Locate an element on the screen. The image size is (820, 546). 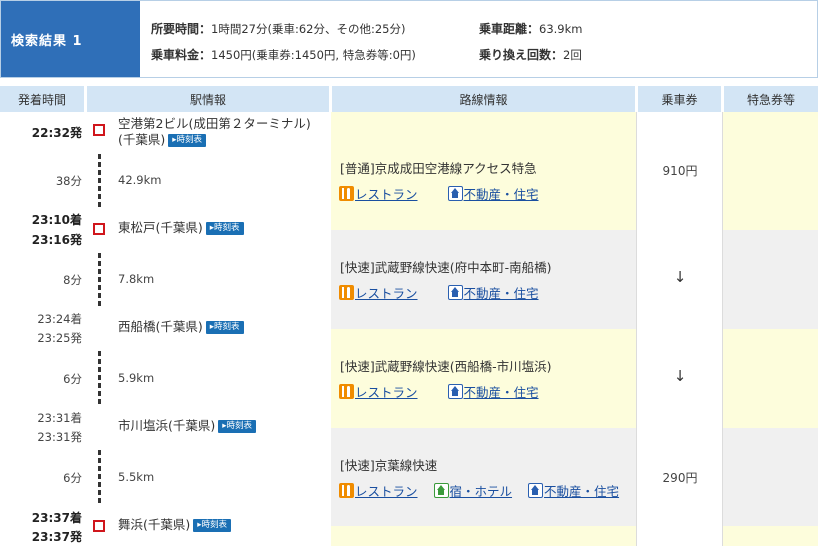
station-name-text: 市川塩浜(千葉県) is located at coordinates (166, 425).